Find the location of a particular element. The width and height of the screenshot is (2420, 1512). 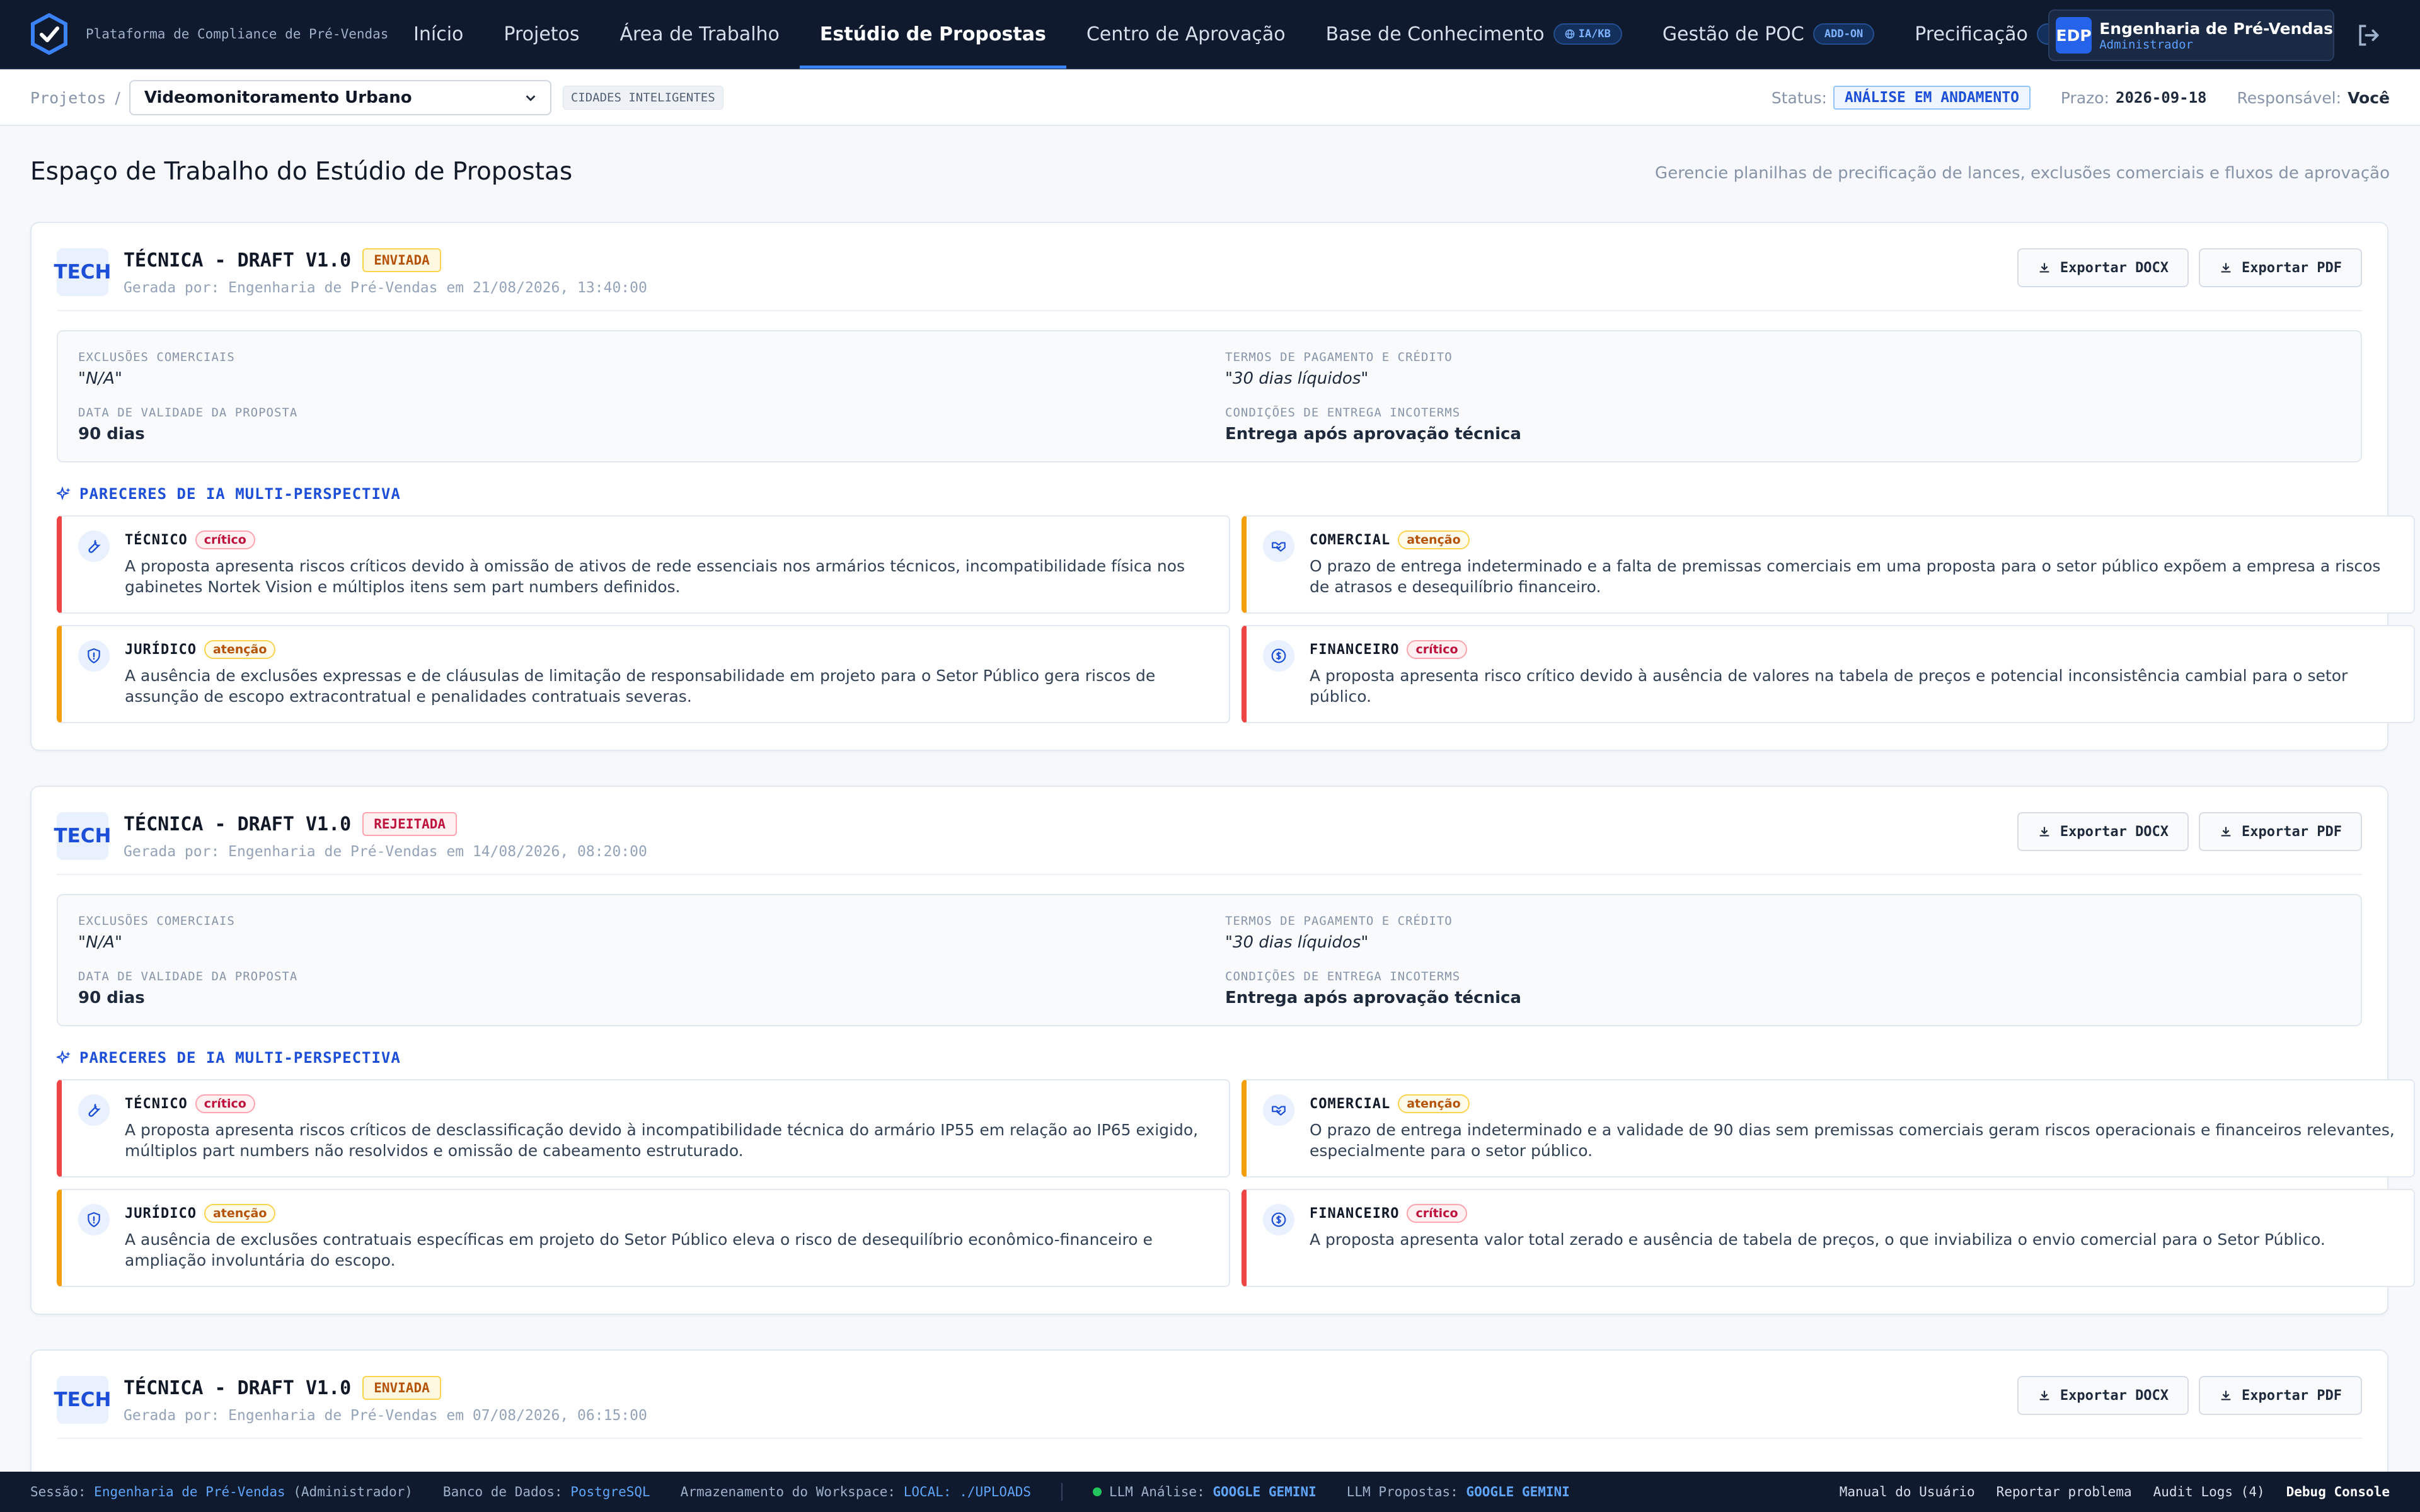

session-user: Engenharia de Pré-Vendas is located at coordinates (190, 1491).